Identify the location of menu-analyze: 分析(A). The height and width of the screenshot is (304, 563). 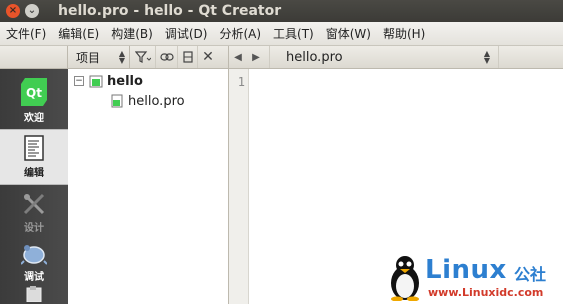
(240, 33).